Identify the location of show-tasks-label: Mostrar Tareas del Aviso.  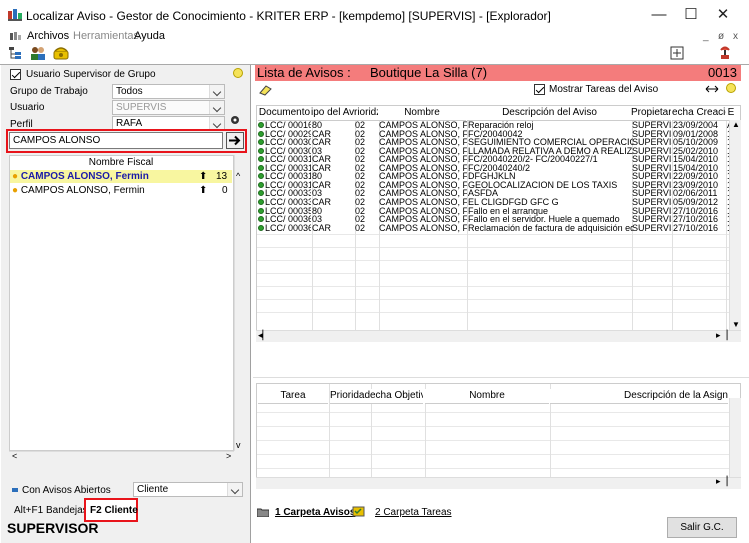
(604, 89).